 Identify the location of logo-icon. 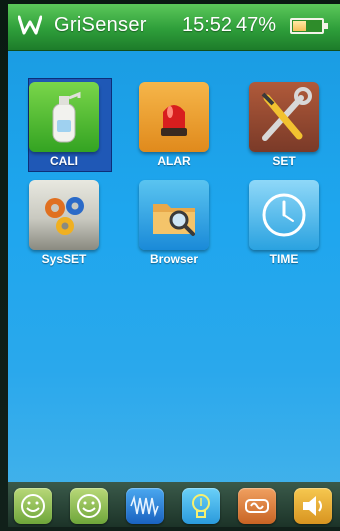
(30, 25).